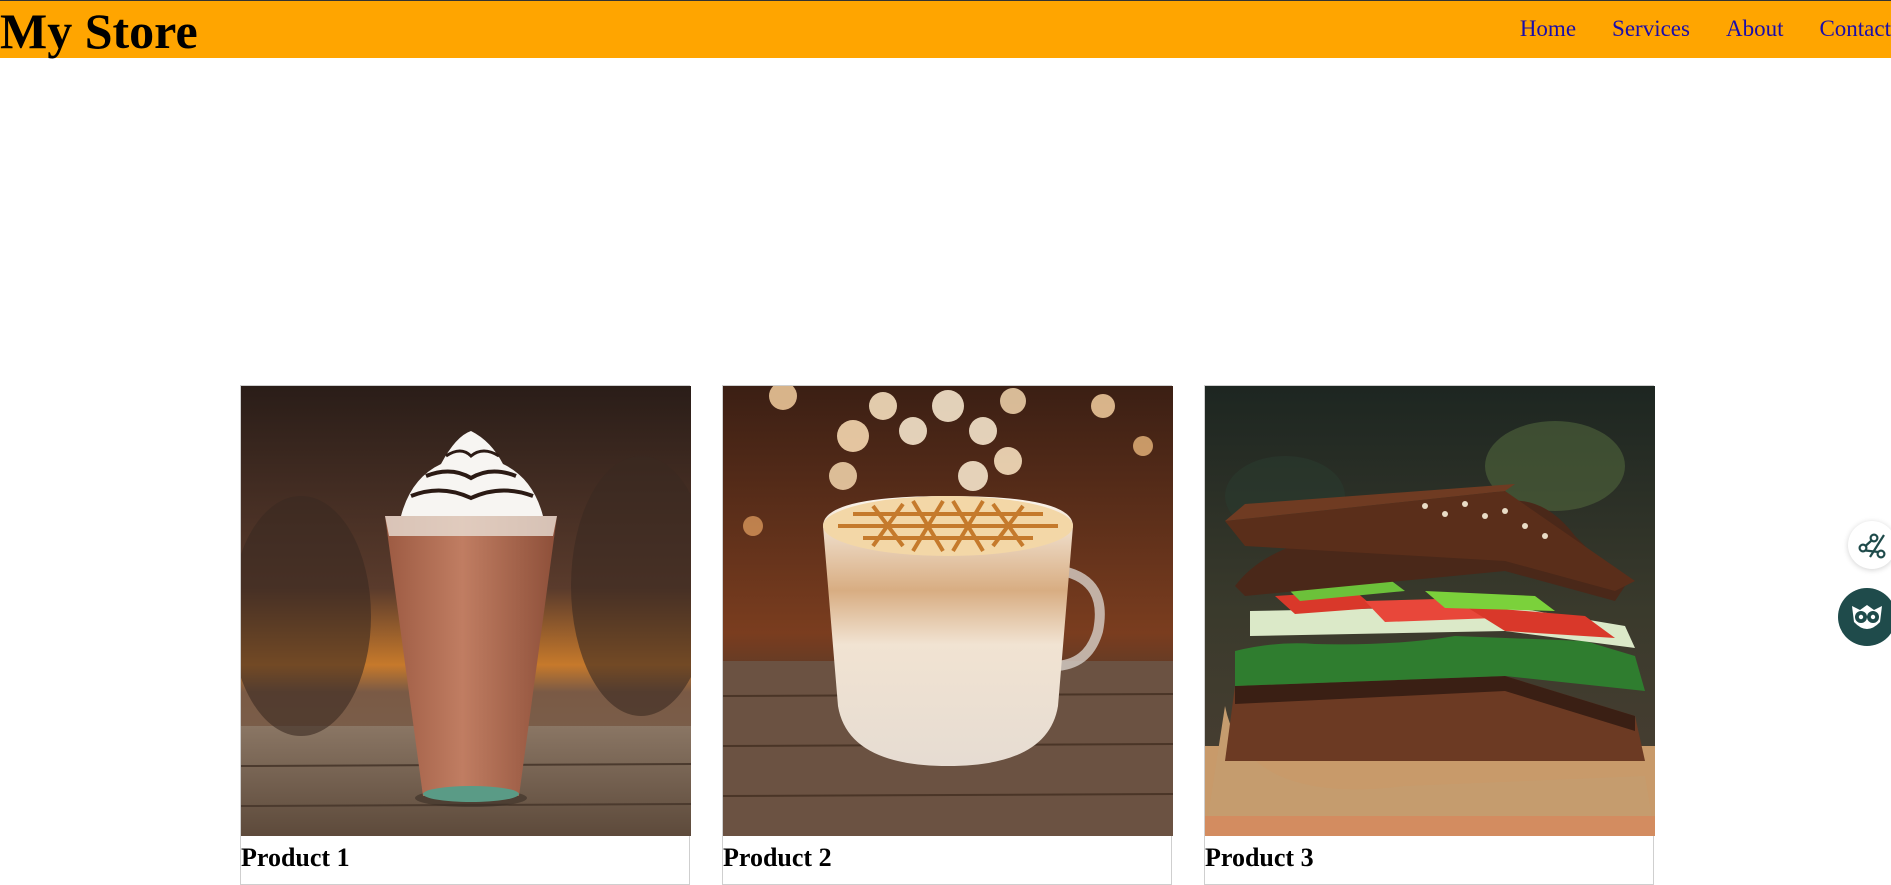 Image resolution: width=1891 pixels, height=885 pixels. Describe the element at coordinates (777, 857) in the screenshot. I see `product-title: Product 2` at that location.